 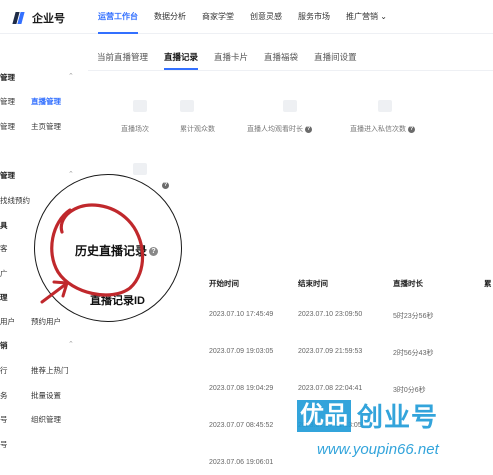 I want to click on sidebar-item-org-management: 组织管理, so click(x=46, y=419).